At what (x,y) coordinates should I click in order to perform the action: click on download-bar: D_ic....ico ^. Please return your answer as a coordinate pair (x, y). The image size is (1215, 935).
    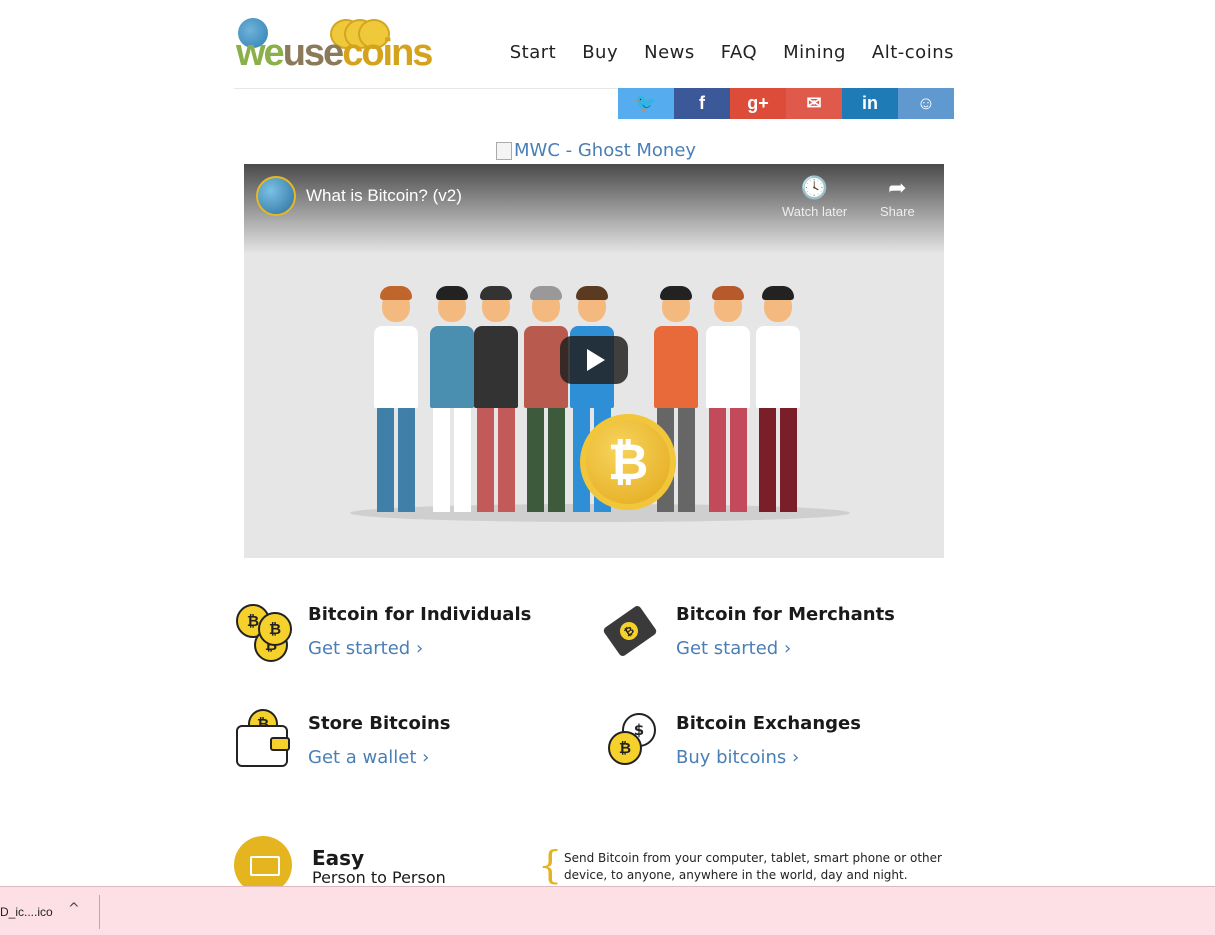
    Looking at the image, I should click on (607, 910).